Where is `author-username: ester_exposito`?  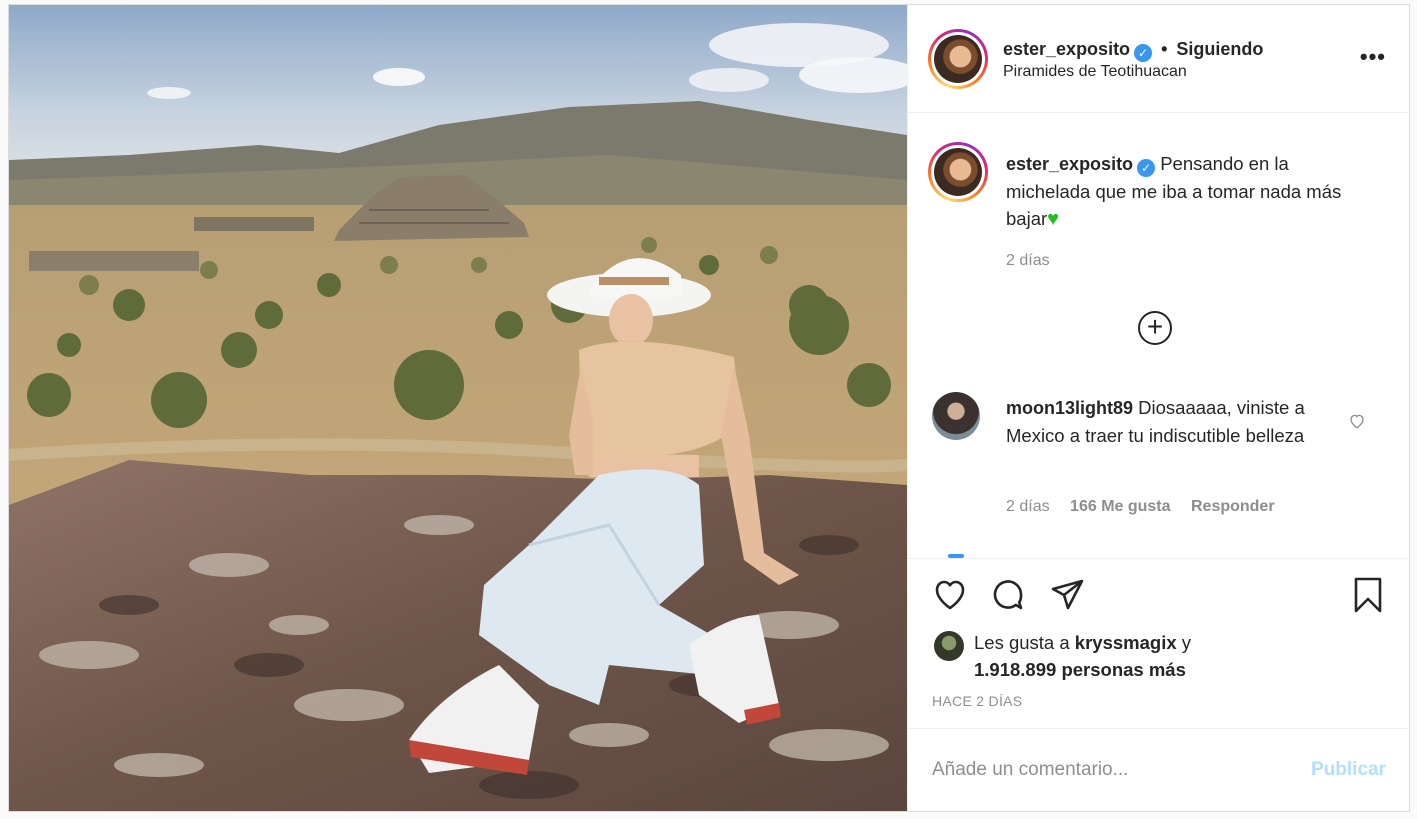 author-username: ester_exposito is located at coordinates (1066, 49).